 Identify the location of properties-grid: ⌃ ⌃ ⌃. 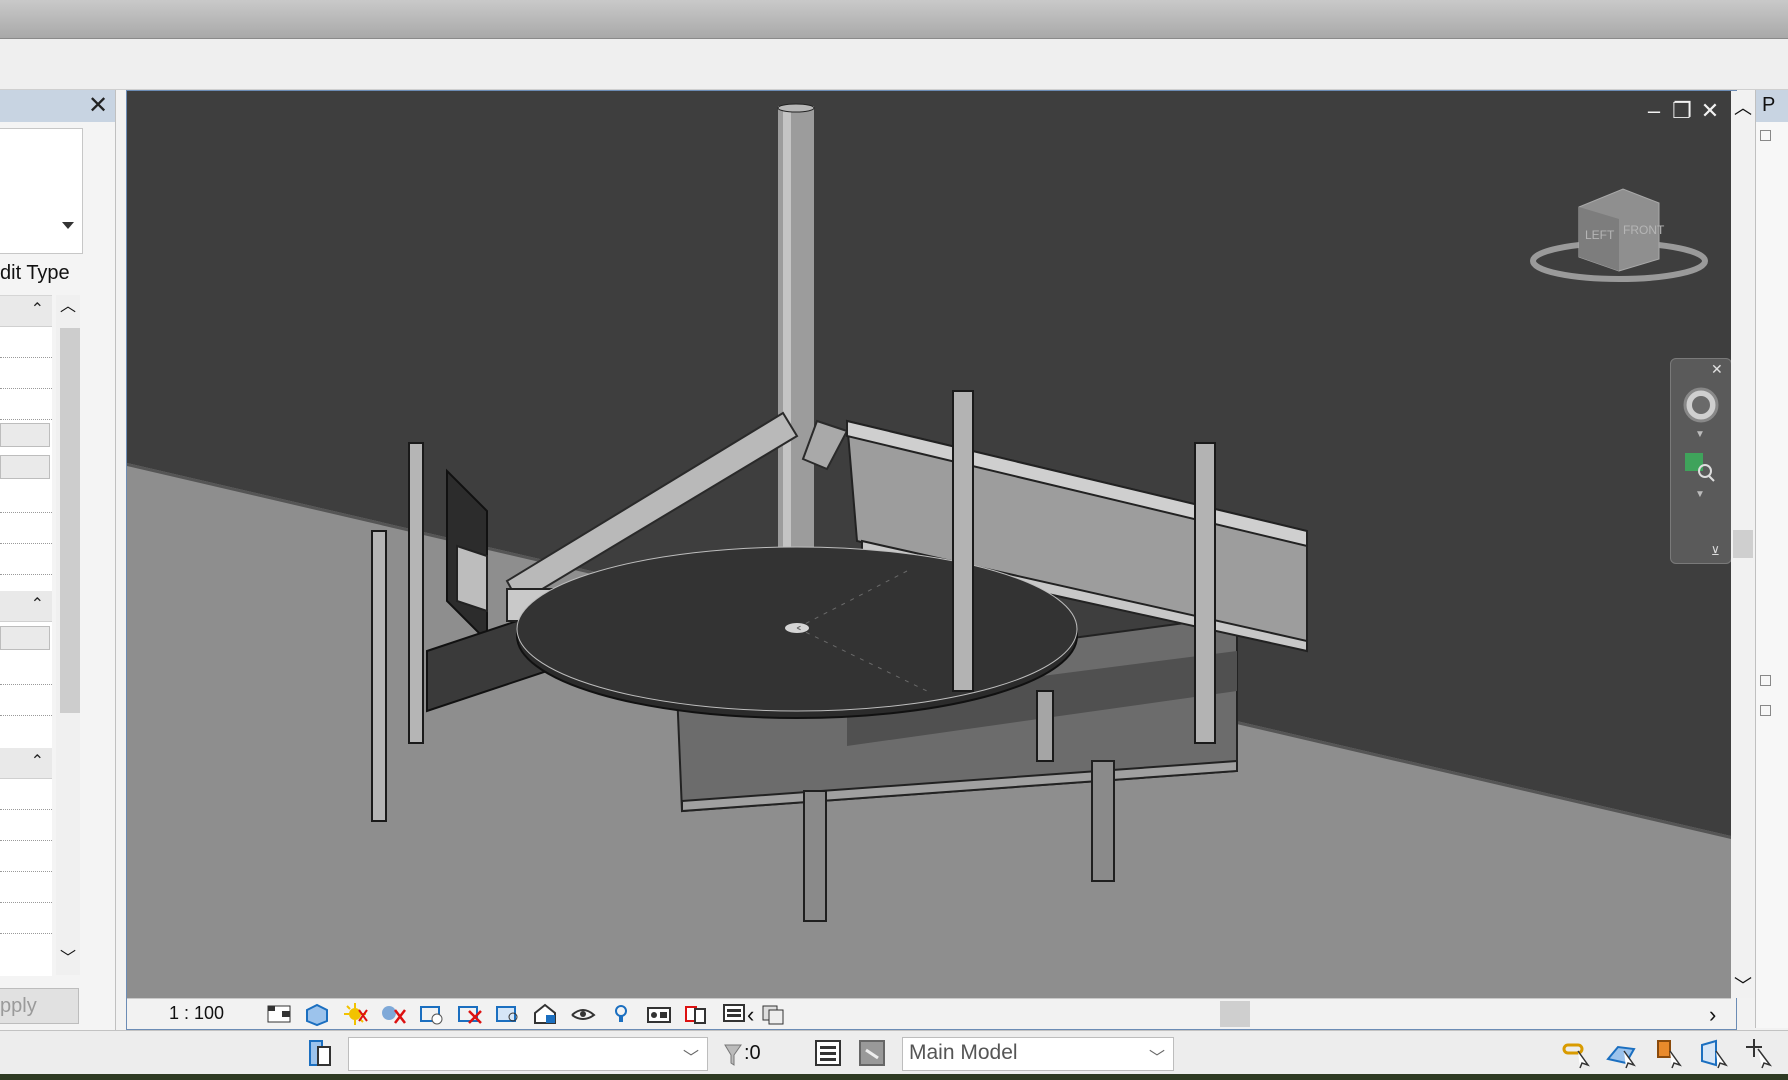
(26, 635).